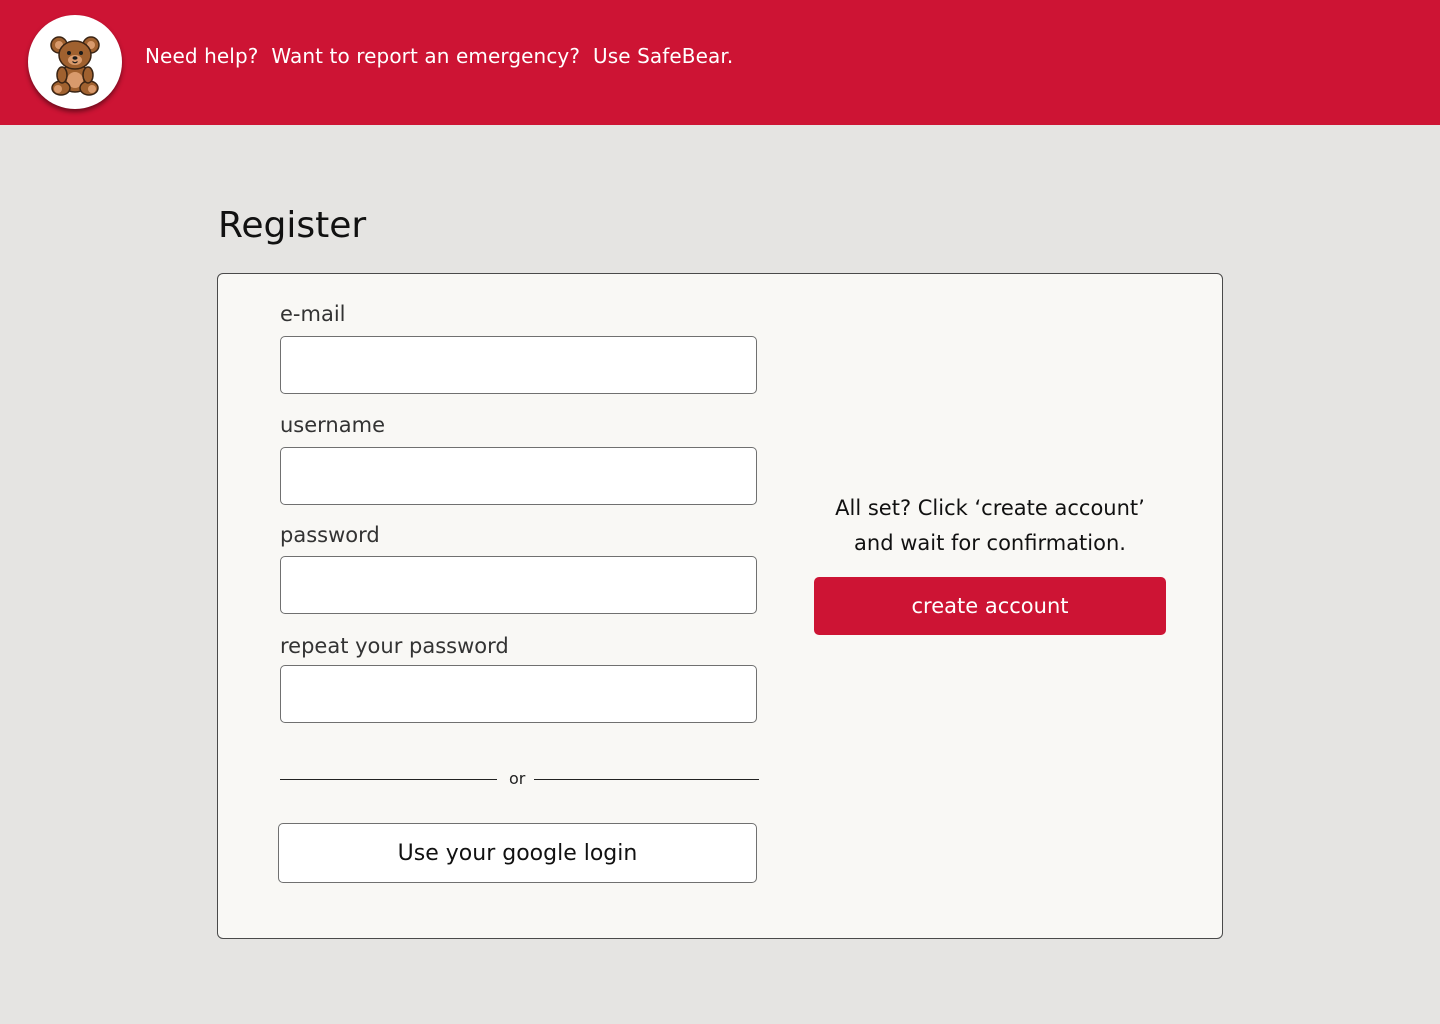 This screenshot has height=1024, width=1440. I want to click on google-login-button: Use your google login, so click(517, 853).